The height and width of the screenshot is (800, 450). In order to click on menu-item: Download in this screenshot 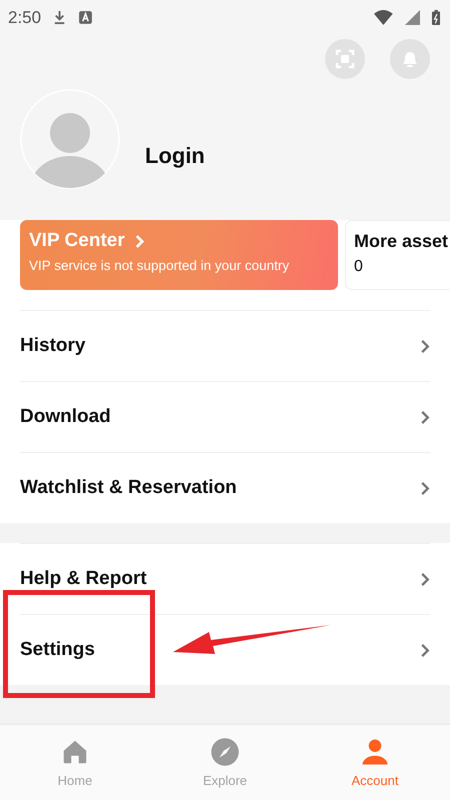, I will do `click(225, 416)`.